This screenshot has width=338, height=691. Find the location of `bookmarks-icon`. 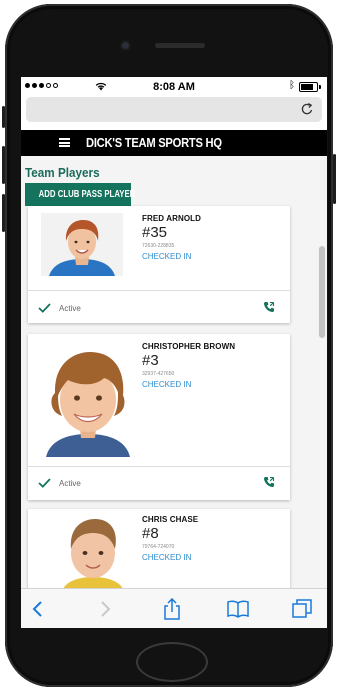

bookmarks-icon is located at coordinates (238, 609).